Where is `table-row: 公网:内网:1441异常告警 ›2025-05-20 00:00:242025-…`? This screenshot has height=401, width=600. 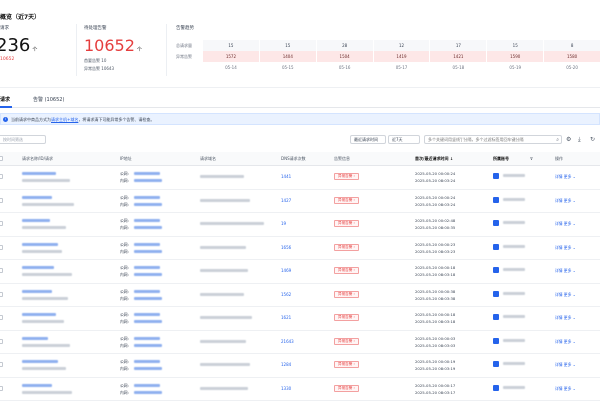
table-row: 公网:内网:1441异常告警 ›2025-05-20 00:00:242025-… is located at coordinates (300, 178).